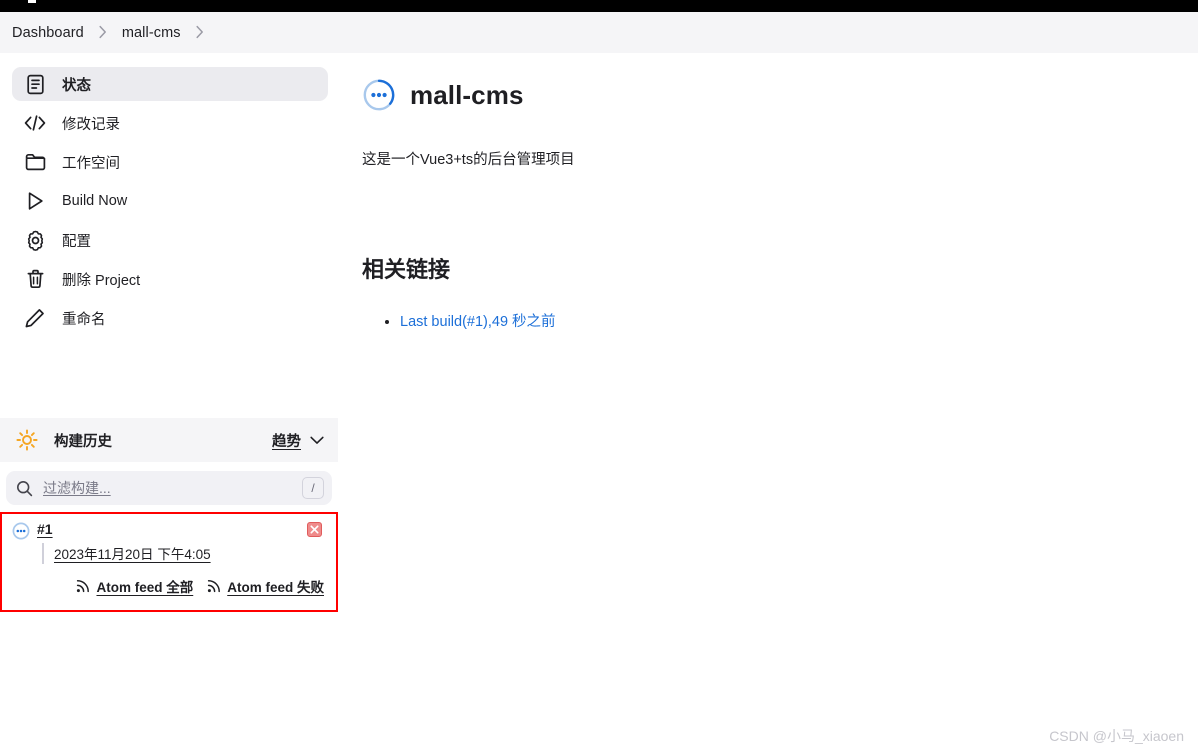 The height and width of the screenshot is (756, 1198). I want to click on build-timestamp-link: 2023年11月20日 下午4:05, so click(132, 554).